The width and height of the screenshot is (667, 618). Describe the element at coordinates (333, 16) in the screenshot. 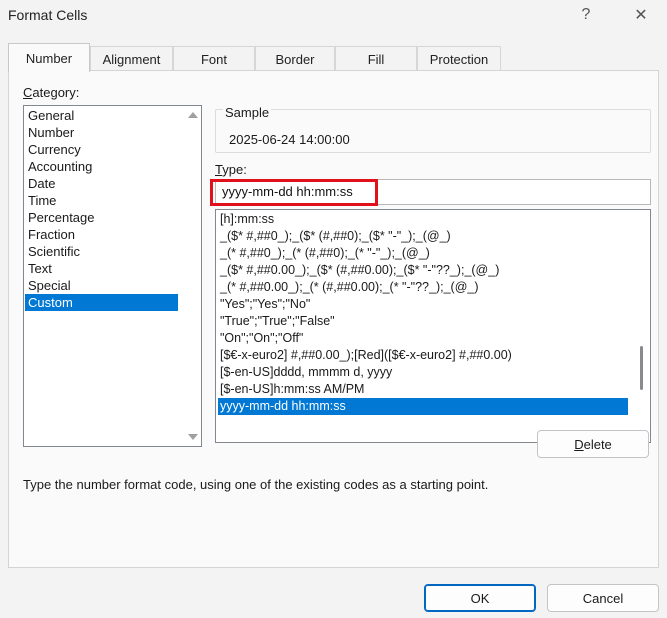

I see `title-bar: Format Cells ? ✕` at that location.